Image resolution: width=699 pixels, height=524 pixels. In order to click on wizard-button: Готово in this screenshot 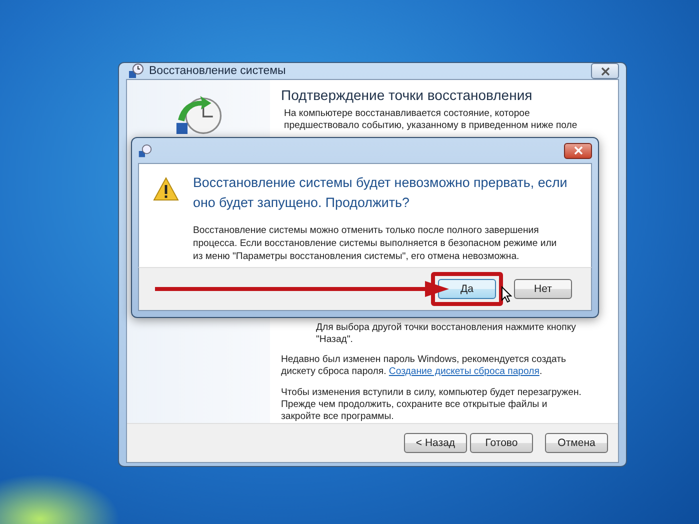, I will do `click(501, 443)`.